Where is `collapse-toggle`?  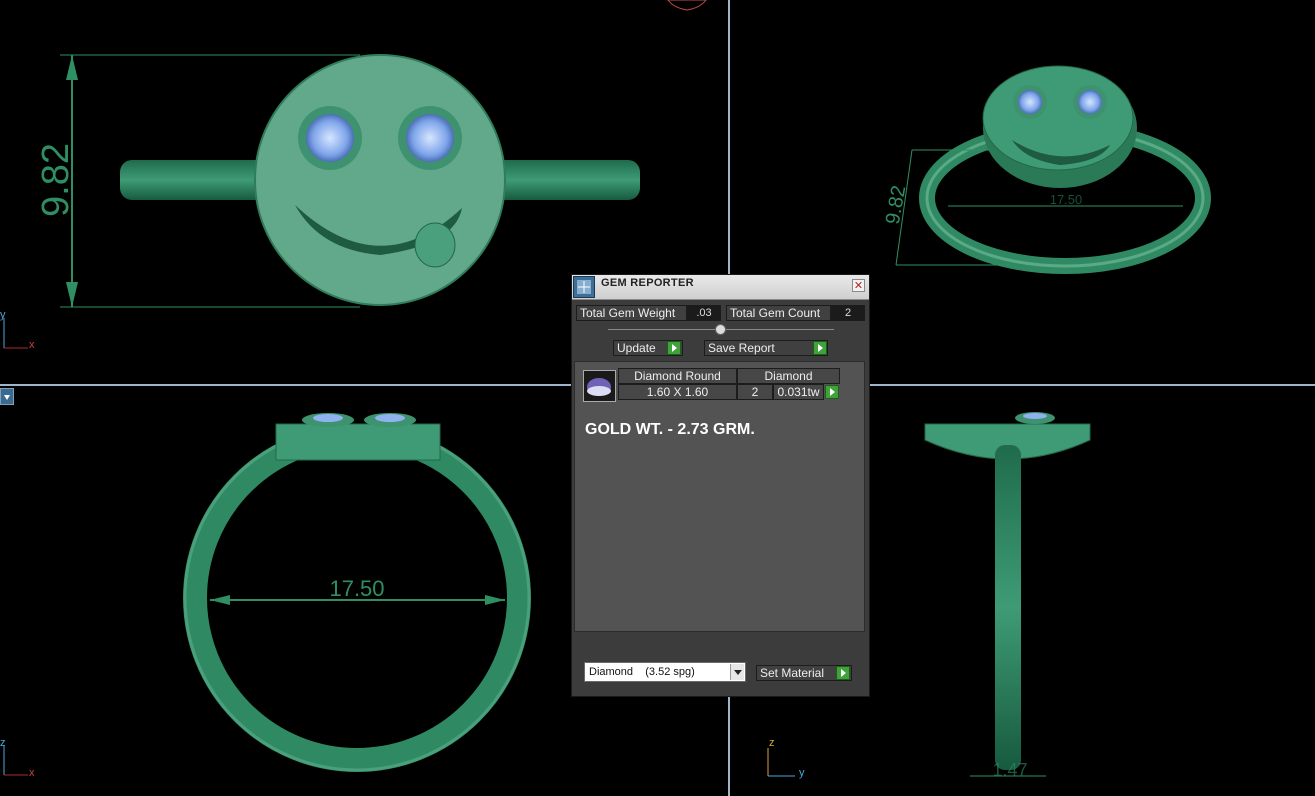 collapse-toggle is located at coordinates (720, 329).